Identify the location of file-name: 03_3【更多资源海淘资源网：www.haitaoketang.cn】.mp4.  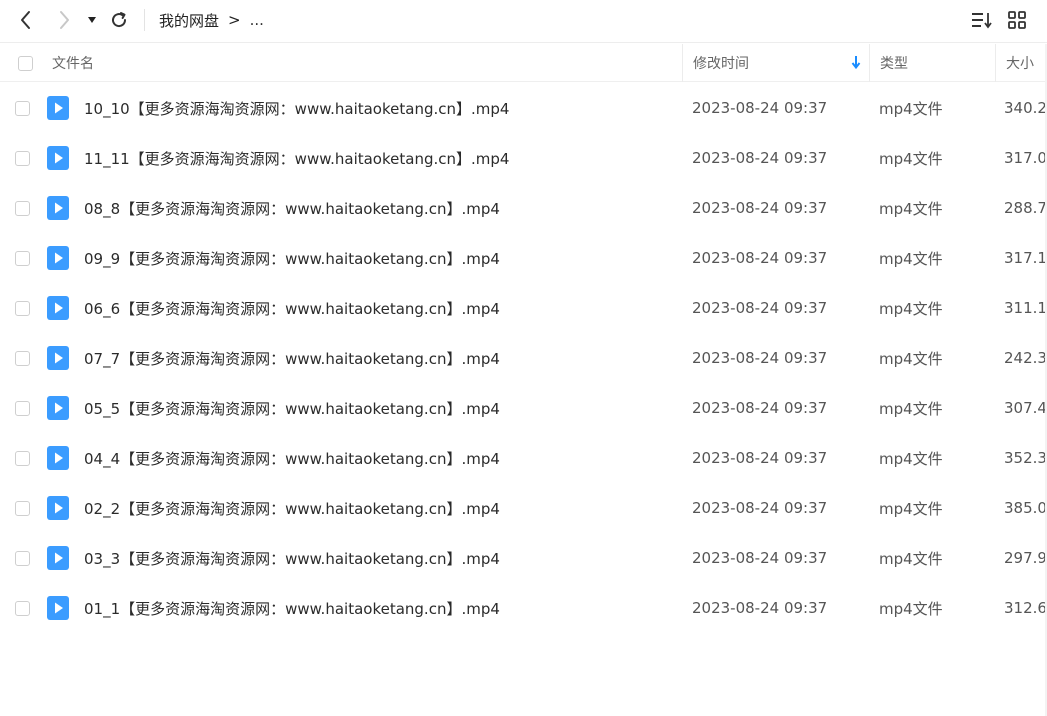
(292, 558).